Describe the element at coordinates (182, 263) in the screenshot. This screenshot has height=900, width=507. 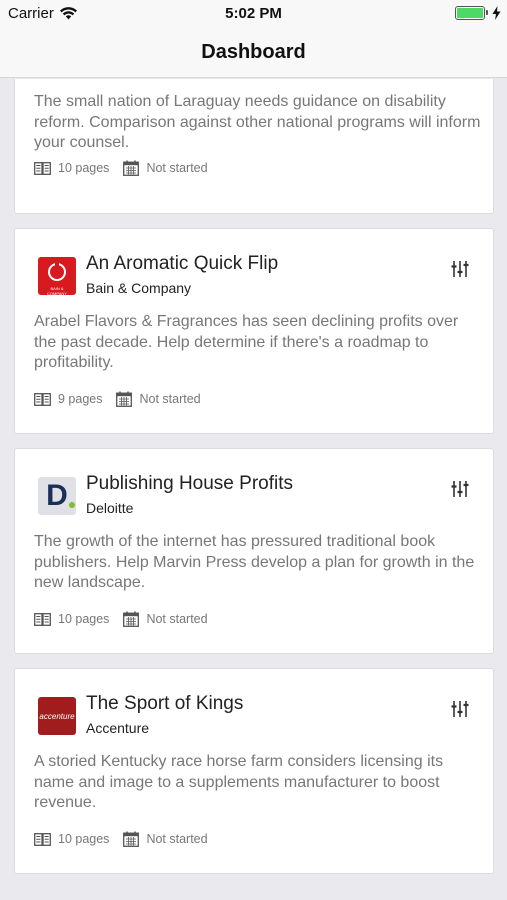
I see `case-title: An Aromatic Quick Flip` at that location.